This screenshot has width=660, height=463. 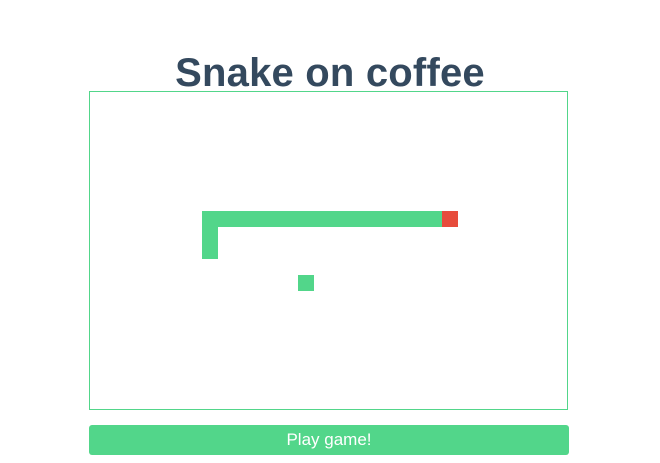 I want to click on food-pellet, so click(x=306, y=283).